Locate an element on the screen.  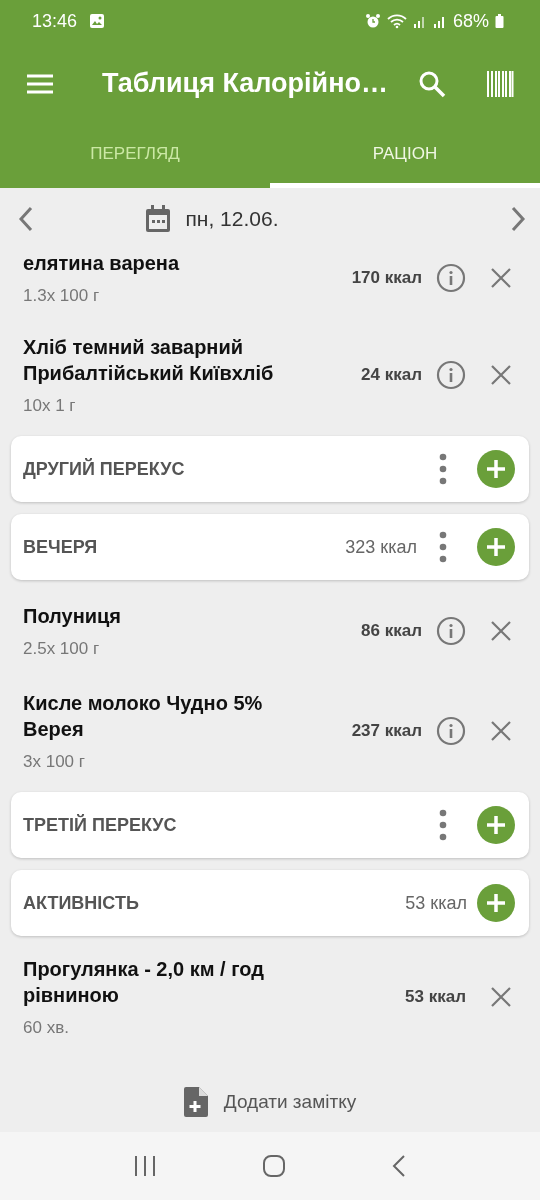
entry-name: Хліб темний заварний Прибалтійський Київхліб is located at coordinates (149, 360).